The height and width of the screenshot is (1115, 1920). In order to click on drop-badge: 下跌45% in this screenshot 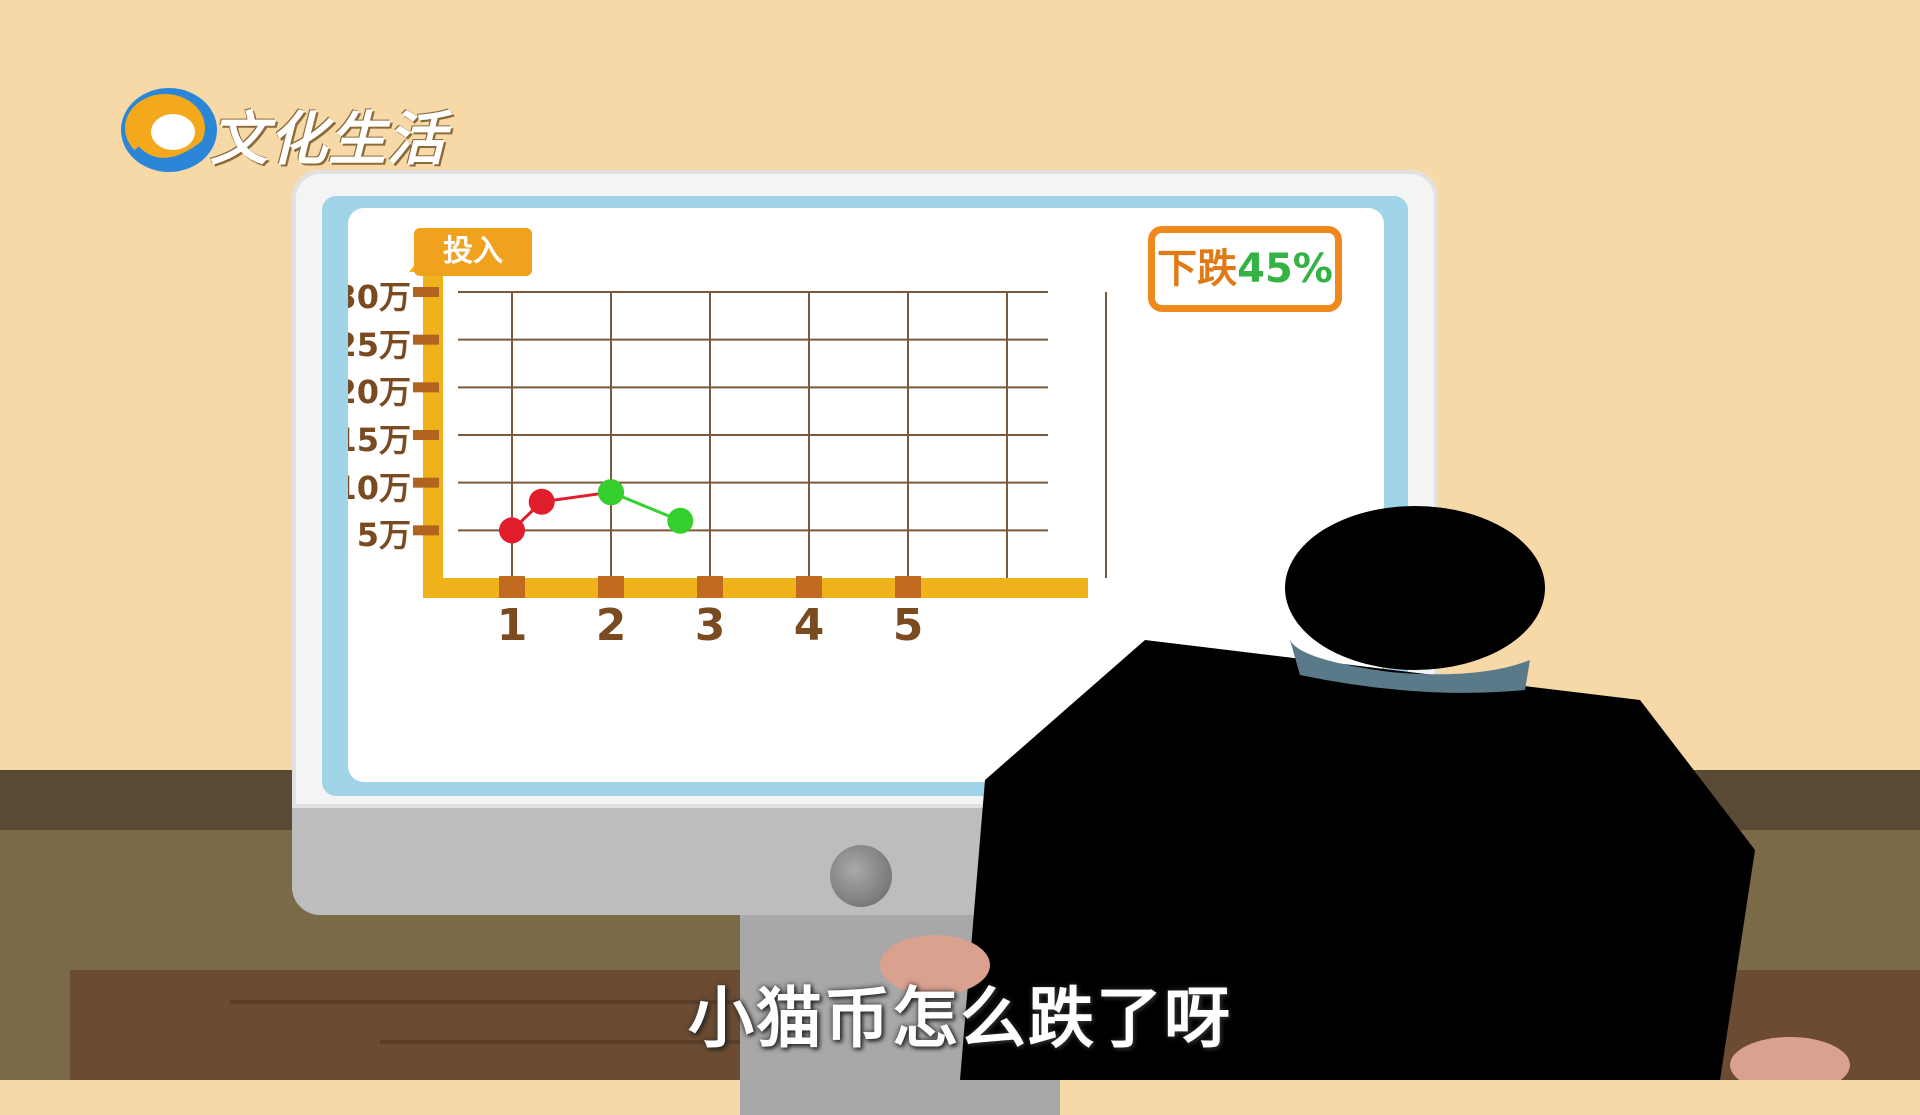, I will do `click(1245, 269)`.